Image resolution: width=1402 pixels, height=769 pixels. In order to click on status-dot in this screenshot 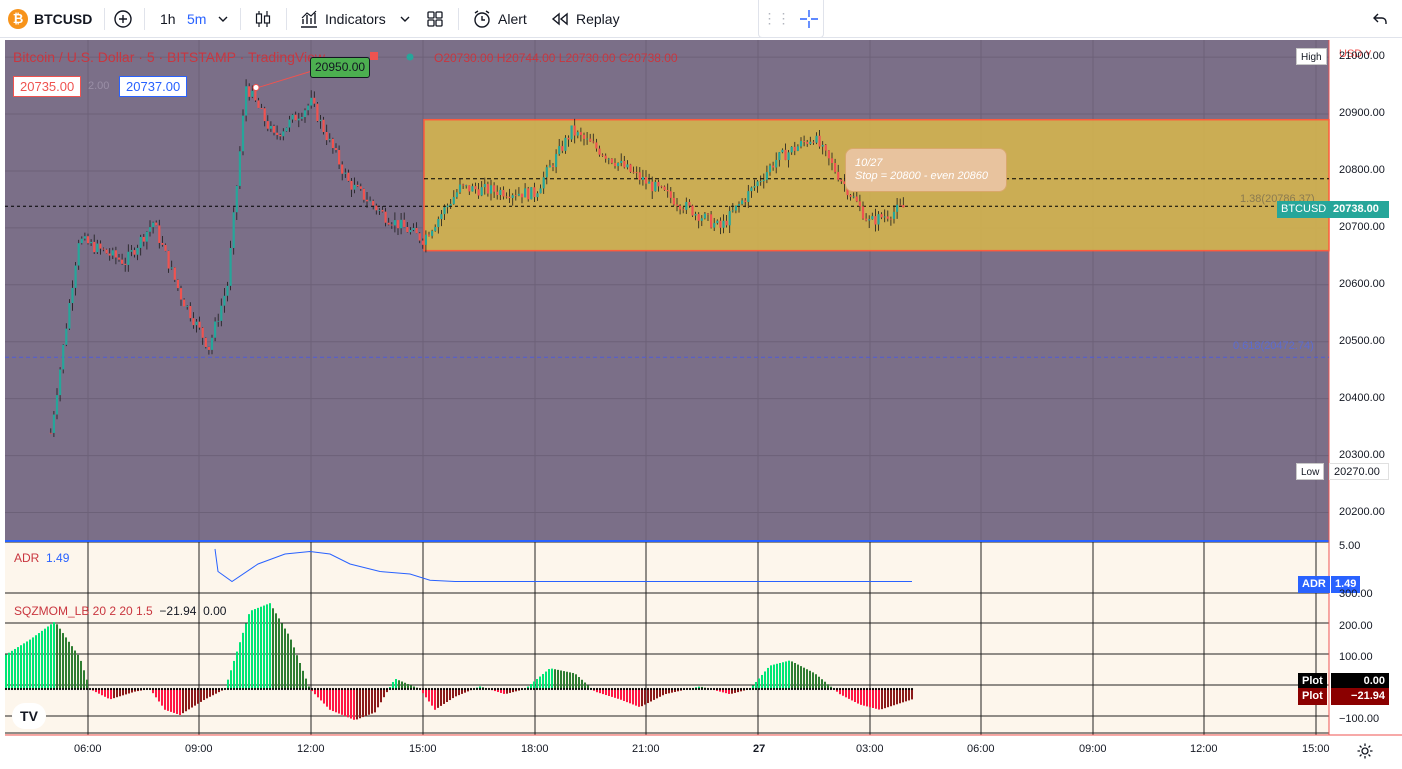, I will do `click(410, 57)`.